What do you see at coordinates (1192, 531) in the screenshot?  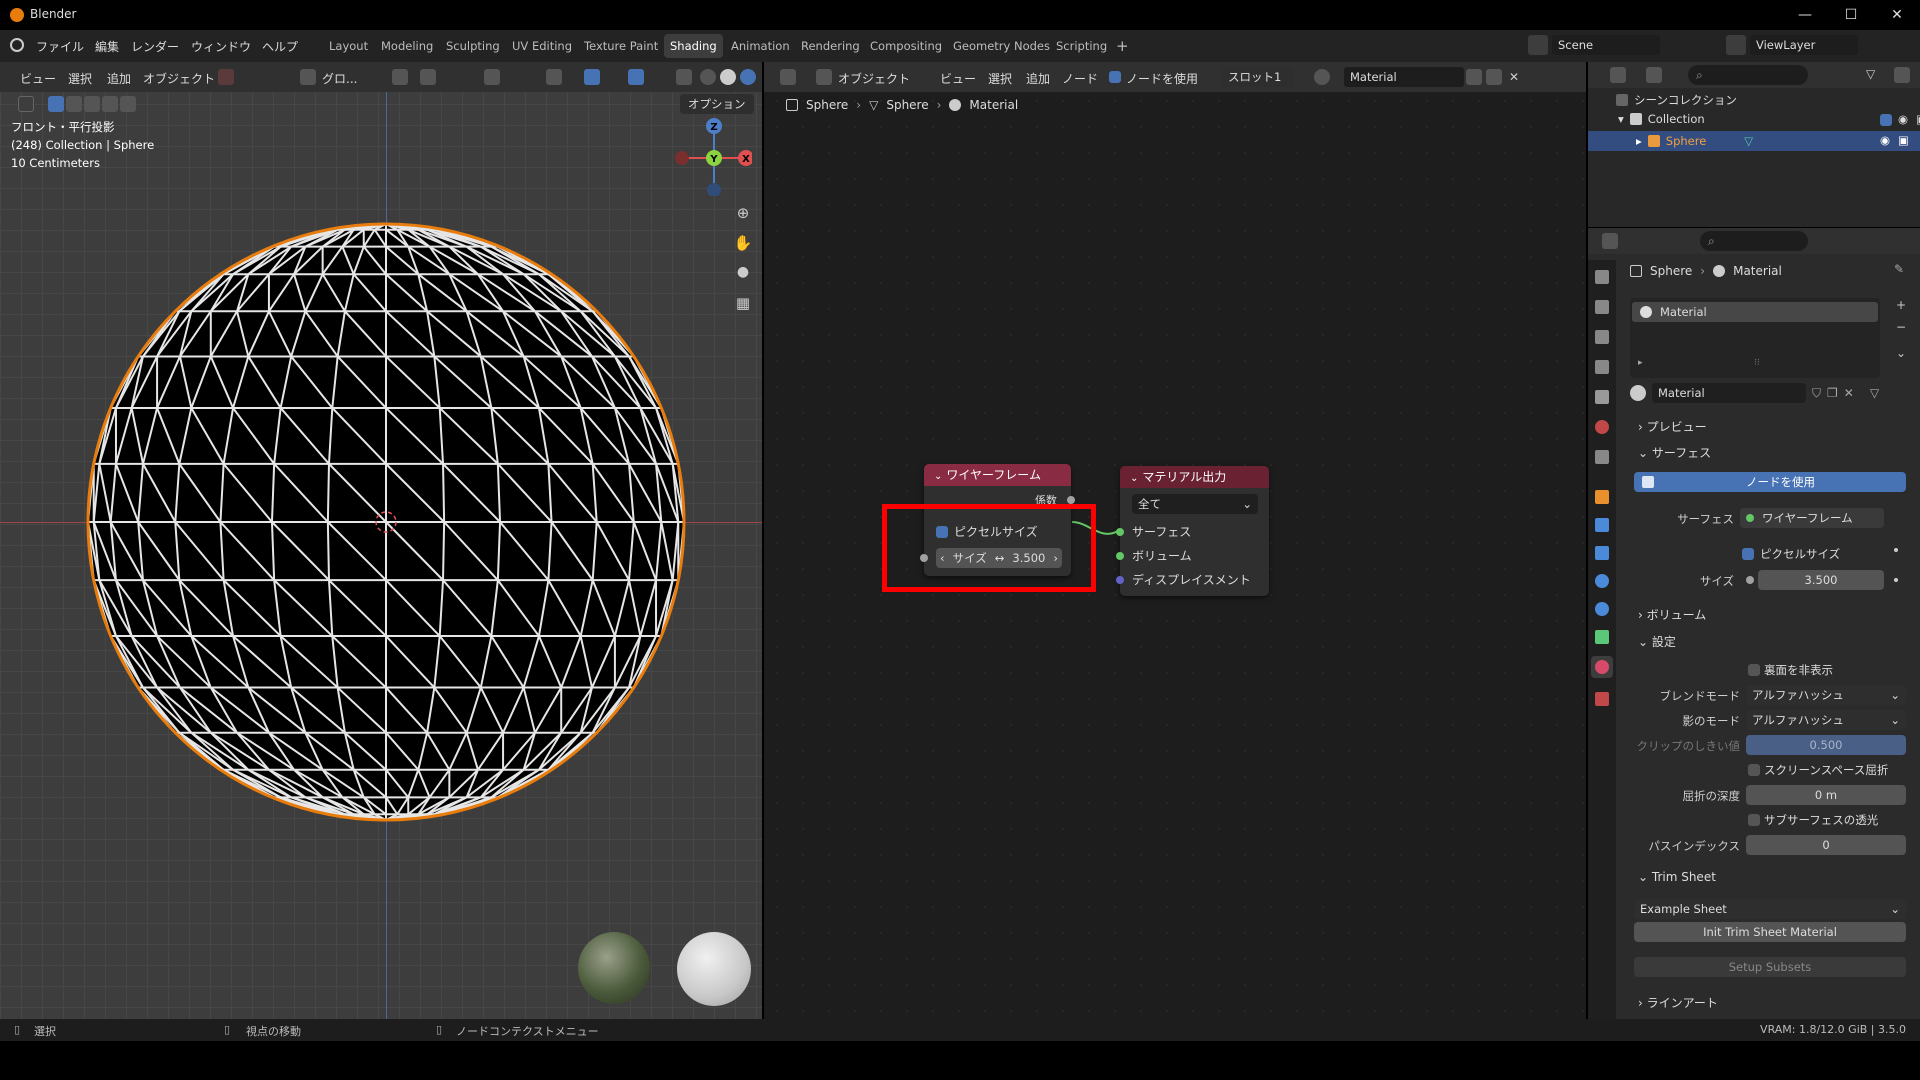 I see `material-output-node: ⌄ マテリアル出力 全て ⌄ サーフェス ボリューム ディスプレイスメント` at bounding box center [1192, 531].